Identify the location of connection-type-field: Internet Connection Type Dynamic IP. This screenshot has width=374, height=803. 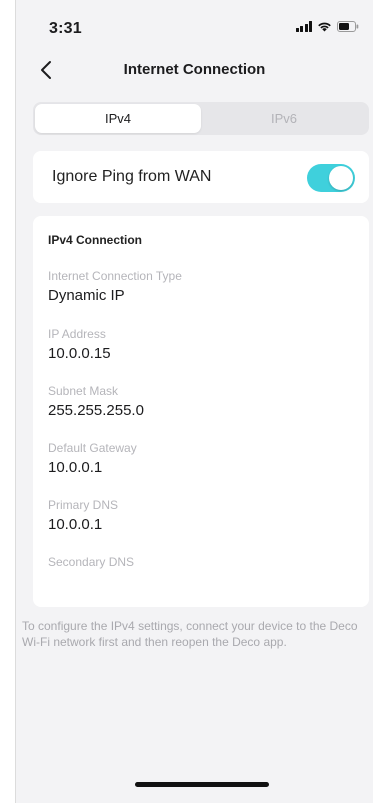
(115, 286).